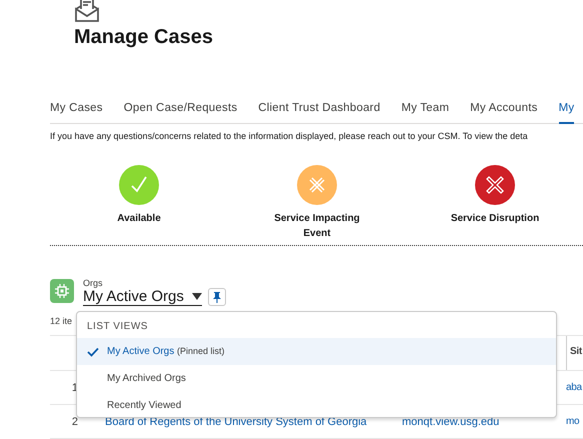  I want to click on status-label: Service Disruption, so click(495, 219).